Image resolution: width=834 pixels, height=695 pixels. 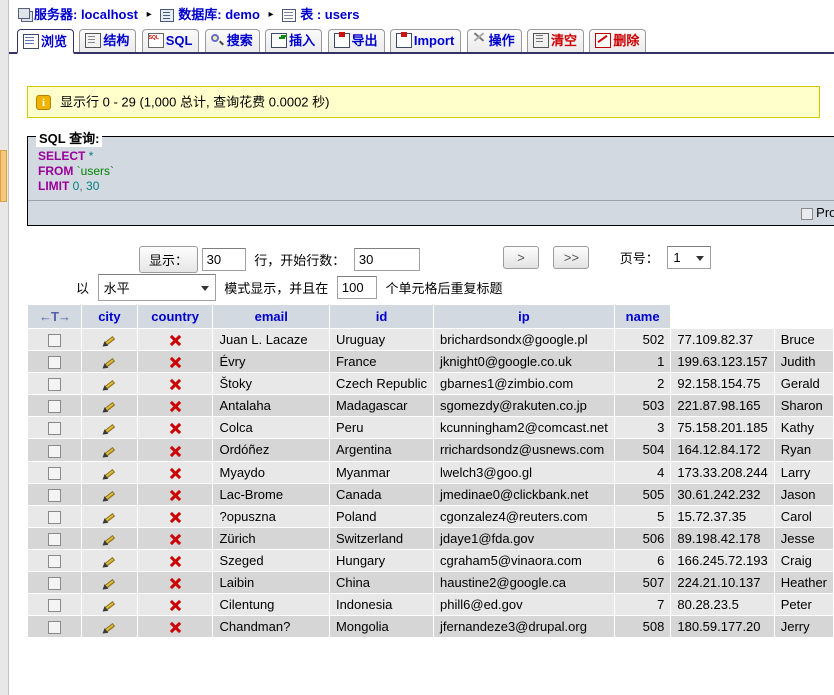 I want to click on header-email: email, so click(x=271, y=317).